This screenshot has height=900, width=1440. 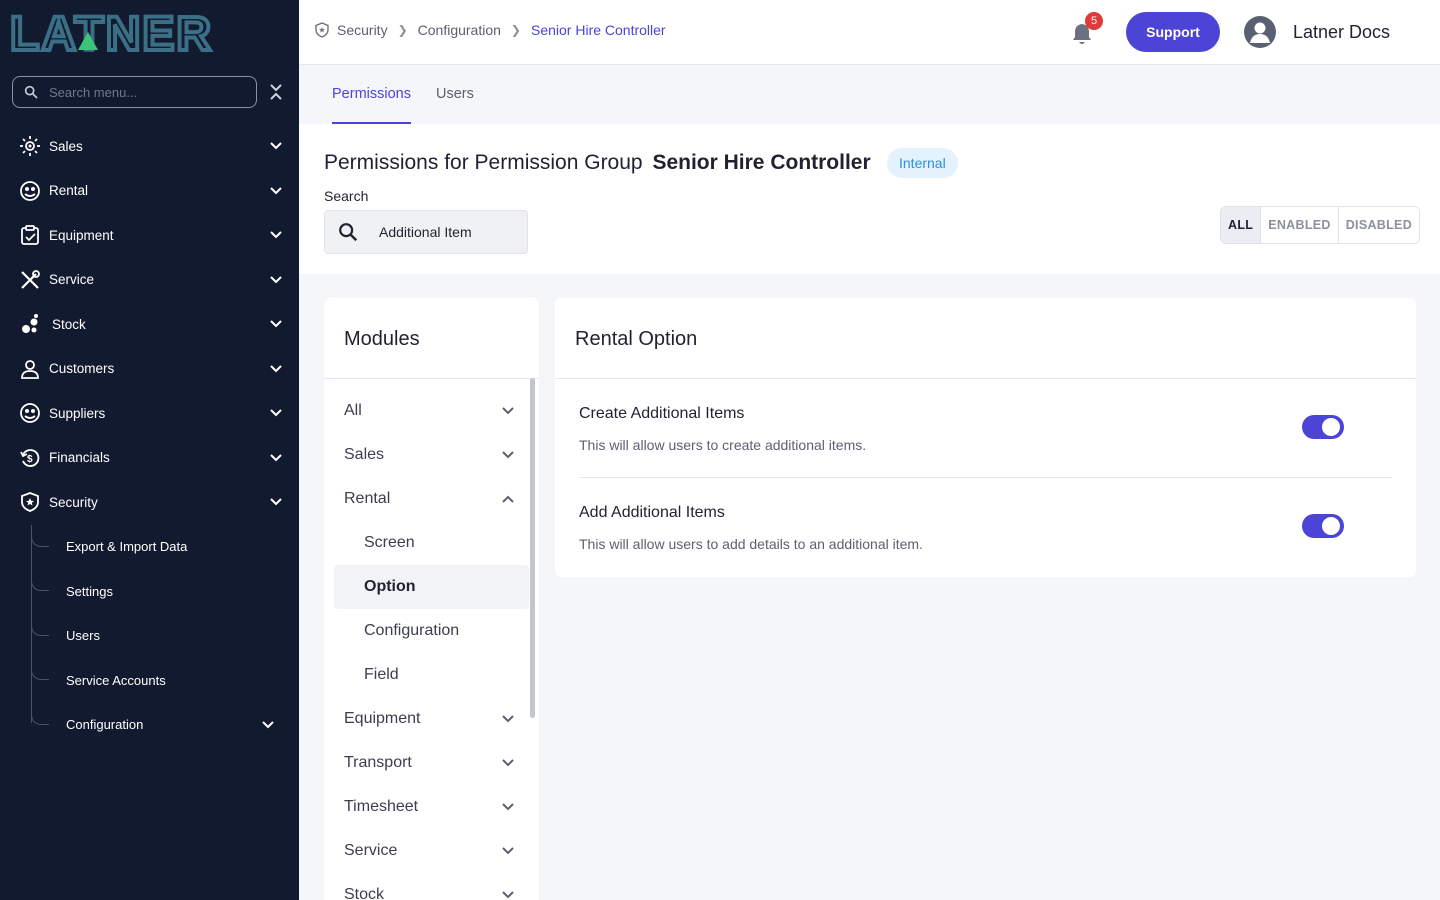 I want to click on permission-search, so click(x=426, y=232).